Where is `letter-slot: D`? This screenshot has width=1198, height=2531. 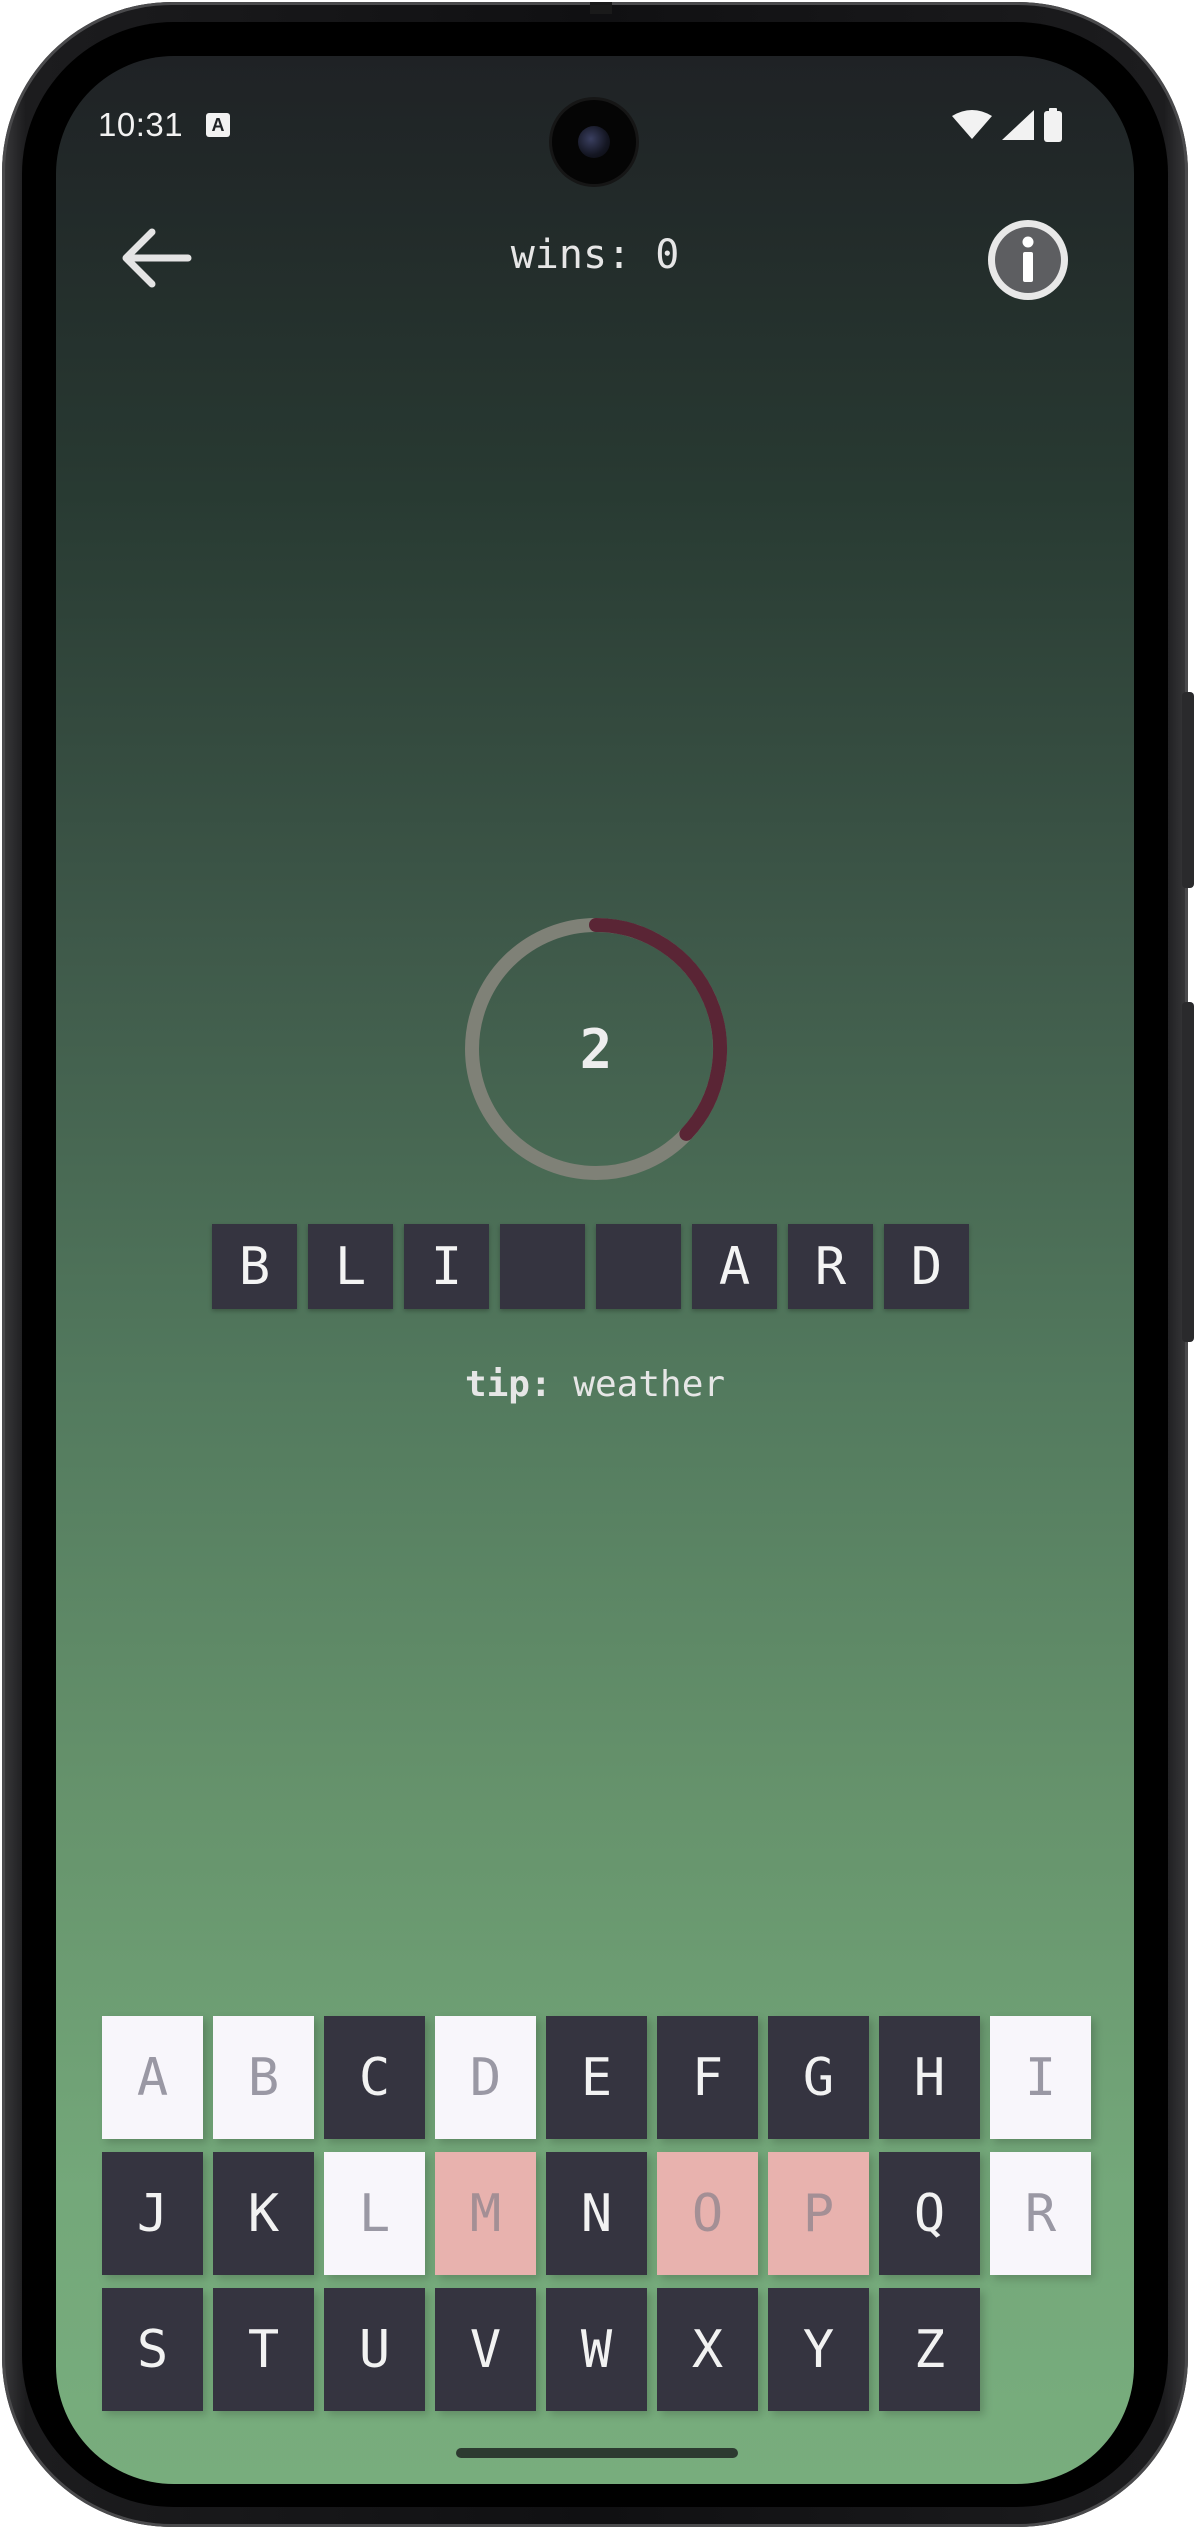 letter-slot: D is located at coordinates (926, 1266).